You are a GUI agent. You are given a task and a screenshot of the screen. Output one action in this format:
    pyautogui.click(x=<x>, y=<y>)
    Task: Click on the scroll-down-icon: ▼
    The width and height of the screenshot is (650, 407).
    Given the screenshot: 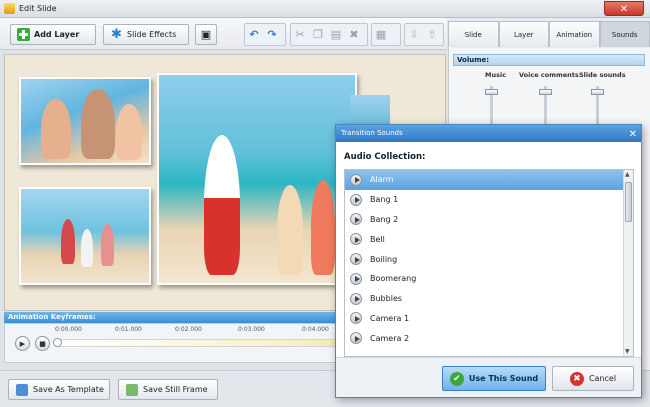 What is the action you would take?
    pyautogui.click(x=627, y=351)
    